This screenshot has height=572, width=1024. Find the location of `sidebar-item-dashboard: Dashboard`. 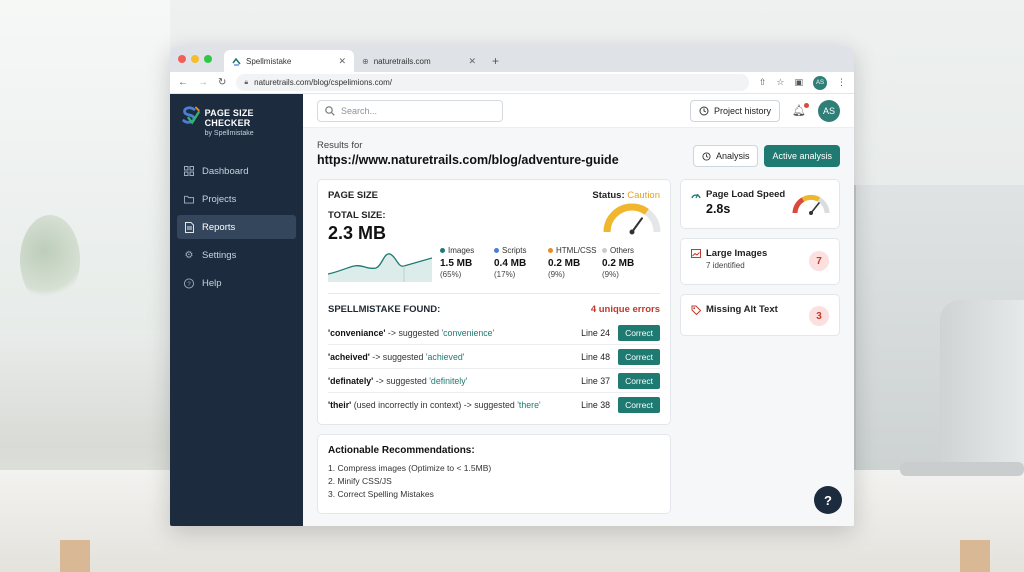

sidebar-item-dashboard: Dashboard is located at coordinates (236, 171).